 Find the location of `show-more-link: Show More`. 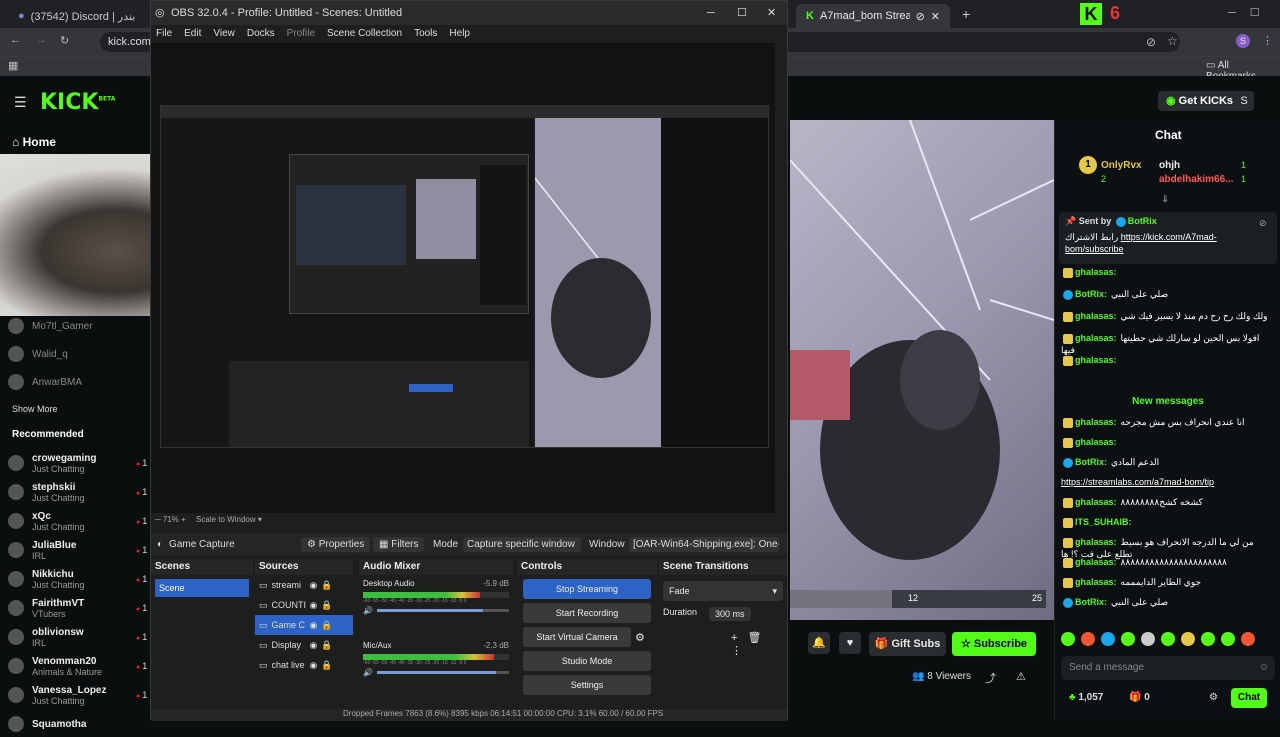

show-more-link: Show More is located at coordinates (35, 409).